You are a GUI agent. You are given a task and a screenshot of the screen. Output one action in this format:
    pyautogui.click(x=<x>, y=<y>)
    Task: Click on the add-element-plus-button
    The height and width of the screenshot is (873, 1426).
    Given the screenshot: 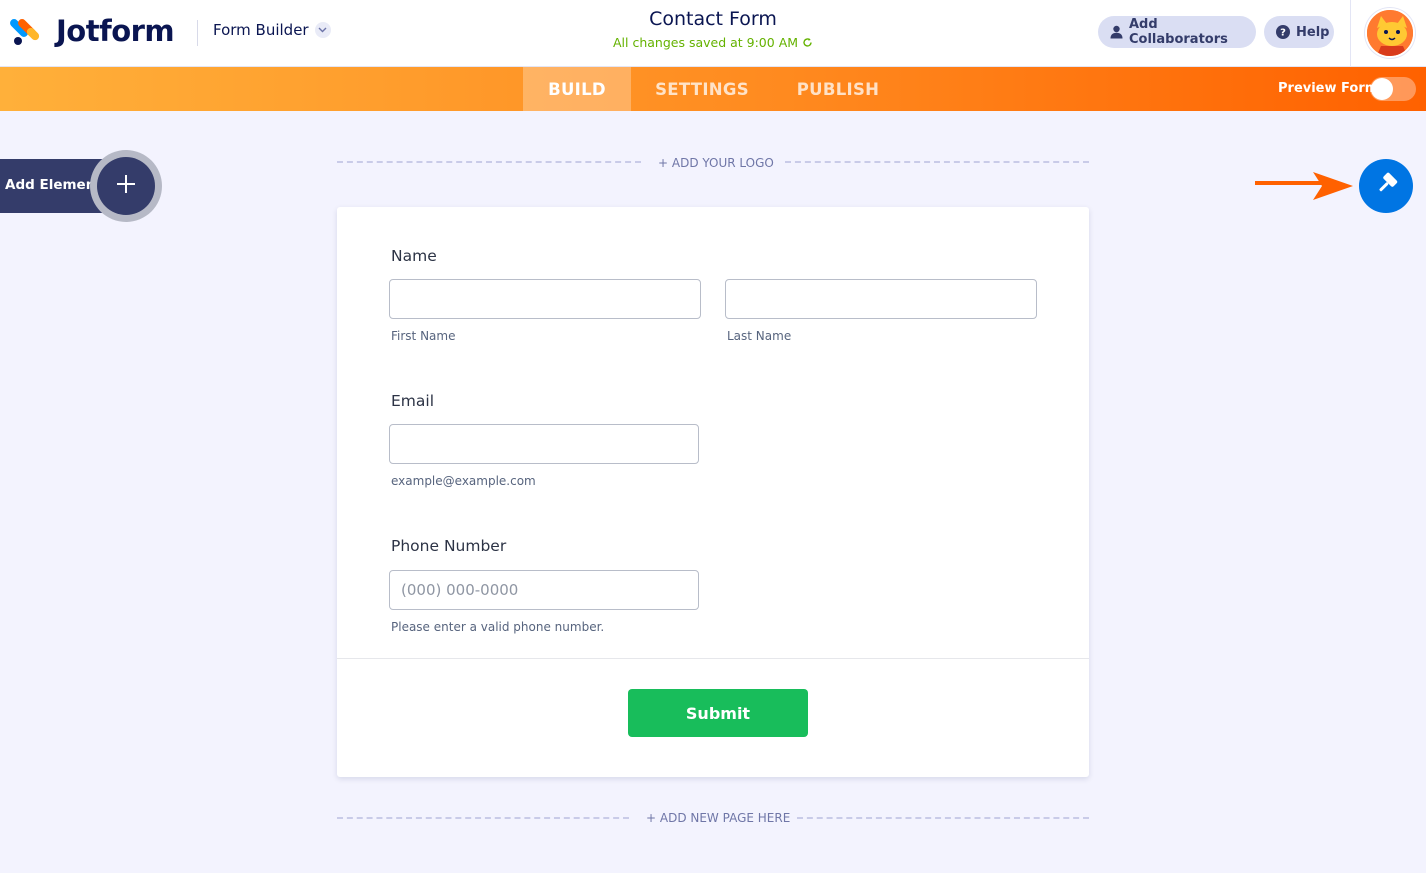 What is the action you would take?
    pyautogui.click(x=126, y=186)
    